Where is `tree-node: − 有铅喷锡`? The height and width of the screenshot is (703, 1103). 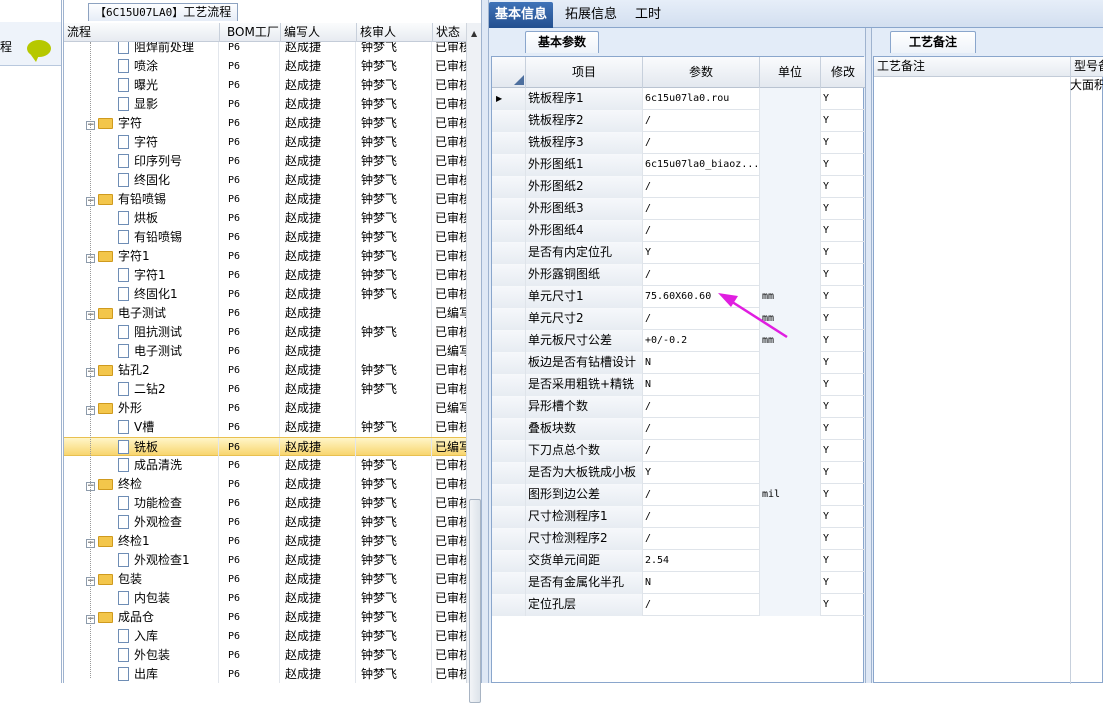
tree-node: − 有铅喷锡 is located at coordinates (141, 199).